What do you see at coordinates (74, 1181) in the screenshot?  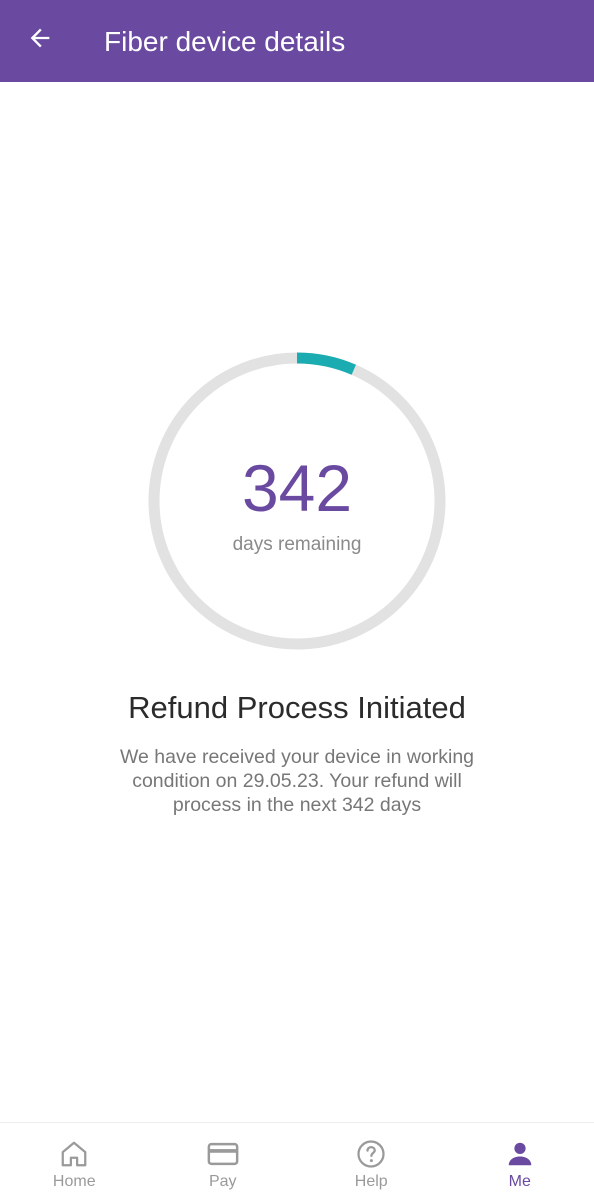 I see `nav-label-home: Home` at bounding box center [74, 1181].